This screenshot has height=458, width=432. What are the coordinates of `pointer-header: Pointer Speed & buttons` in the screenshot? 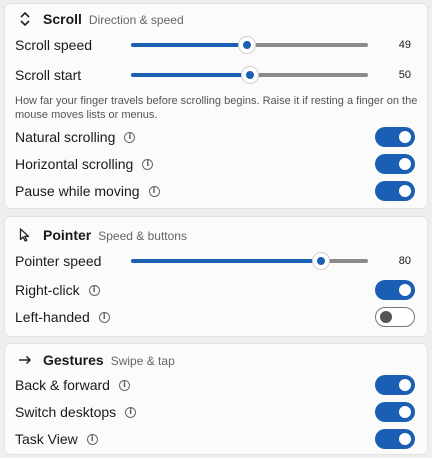 It's located at (102, 235).